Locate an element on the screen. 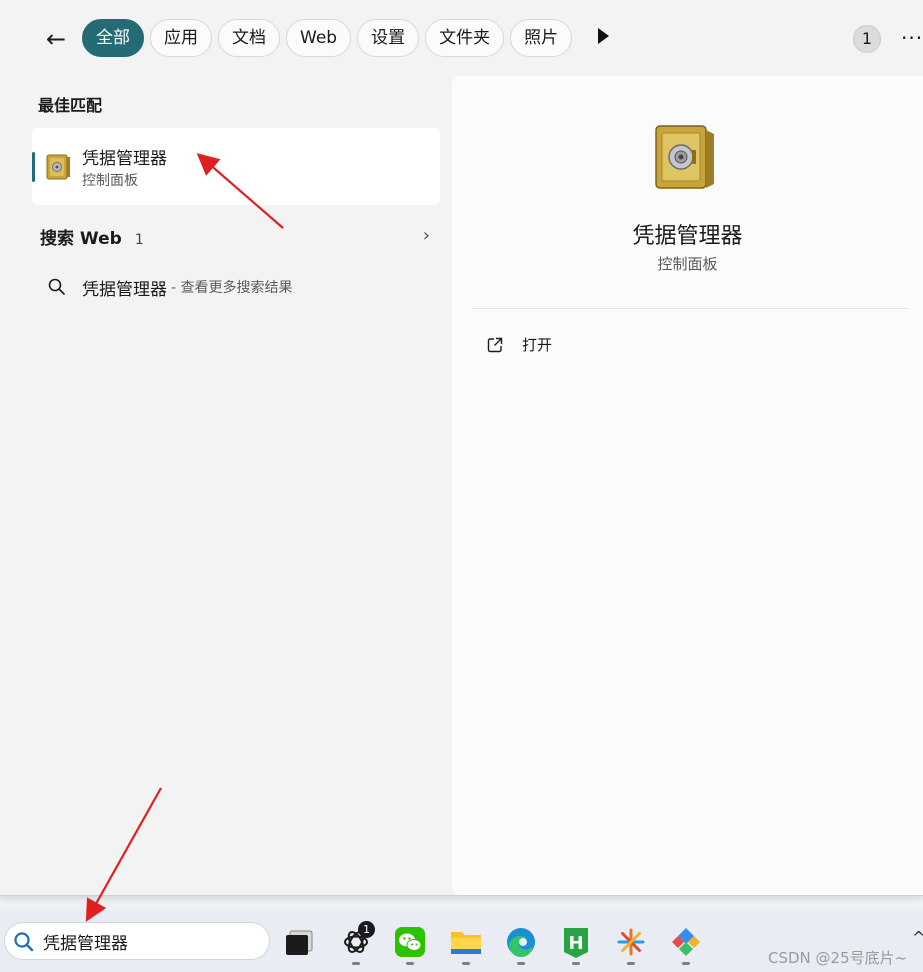 The width and height of the screenshot is (923, 972). chip-web: Web is located at coordinates (319, 38).